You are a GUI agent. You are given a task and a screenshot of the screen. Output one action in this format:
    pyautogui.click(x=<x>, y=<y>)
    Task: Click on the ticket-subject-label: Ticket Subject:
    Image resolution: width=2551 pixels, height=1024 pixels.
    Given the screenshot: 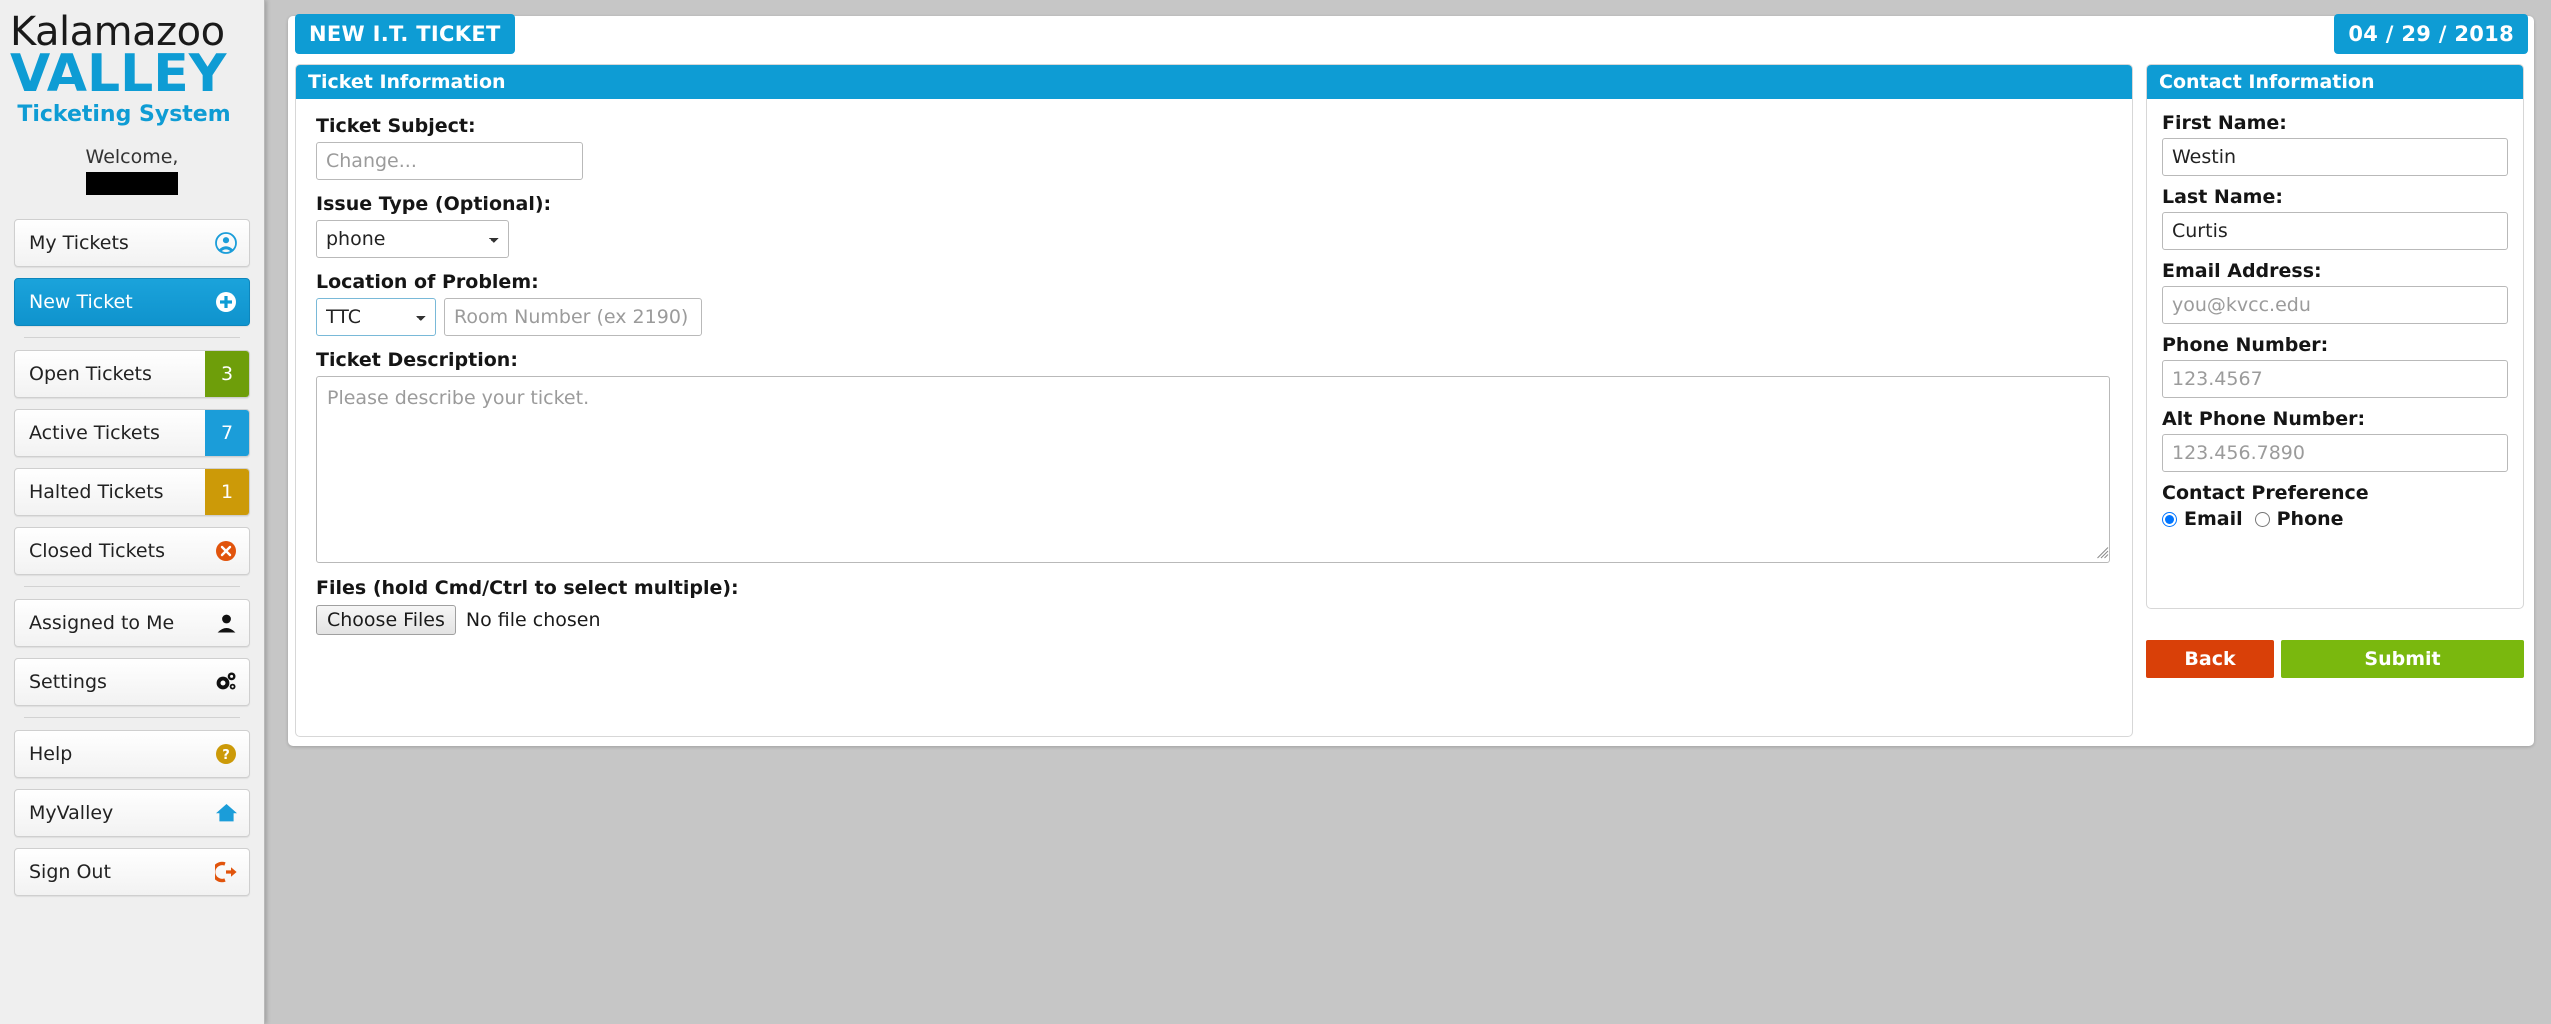 What is the action you would take?
    pyautogui.click(x=396, y=126)
    